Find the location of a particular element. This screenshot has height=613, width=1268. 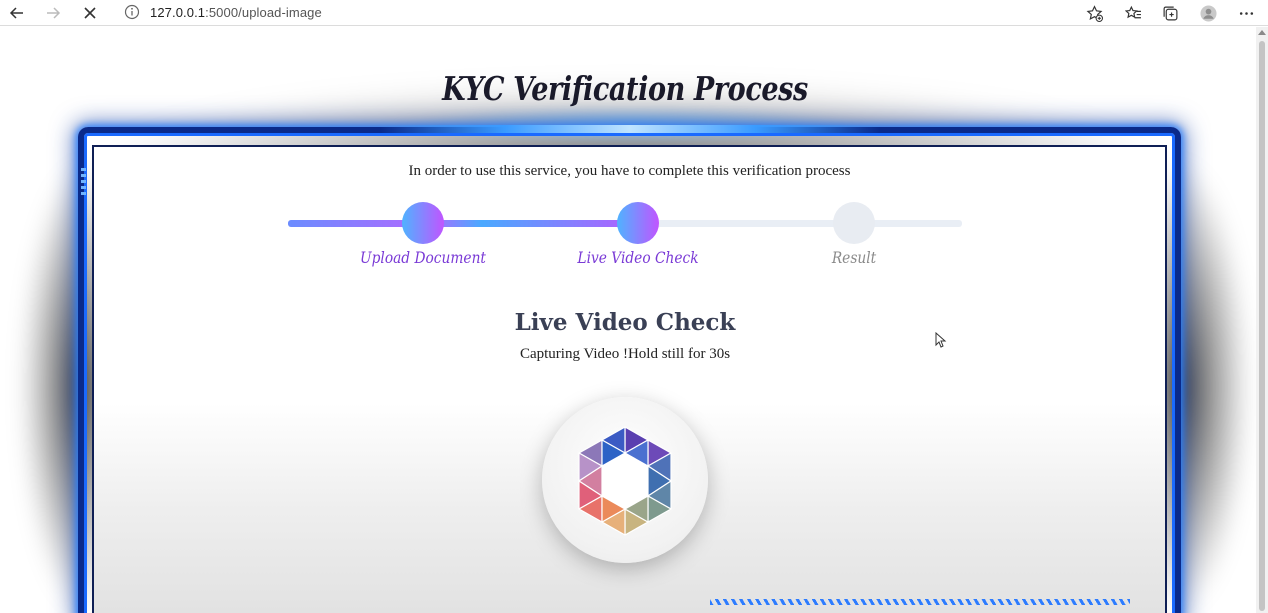

url-path: :5000/upload-image is located at coordinates (263, 12).